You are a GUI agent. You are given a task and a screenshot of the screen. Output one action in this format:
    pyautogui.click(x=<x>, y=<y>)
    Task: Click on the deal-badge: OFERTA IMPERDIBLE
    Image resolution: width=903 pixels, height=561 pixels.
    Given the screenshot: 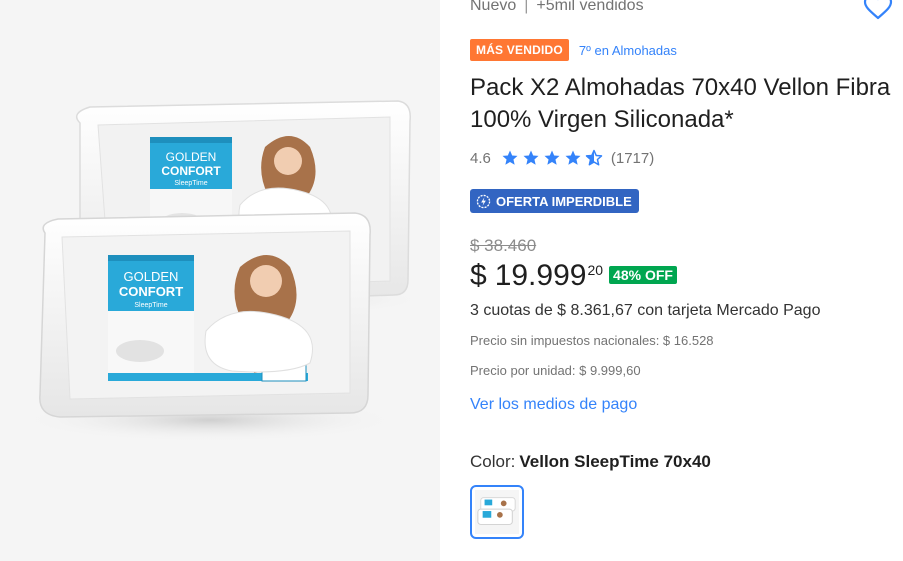 What is the action you would take?
    pyautogui.click(x=554, y=201)
    